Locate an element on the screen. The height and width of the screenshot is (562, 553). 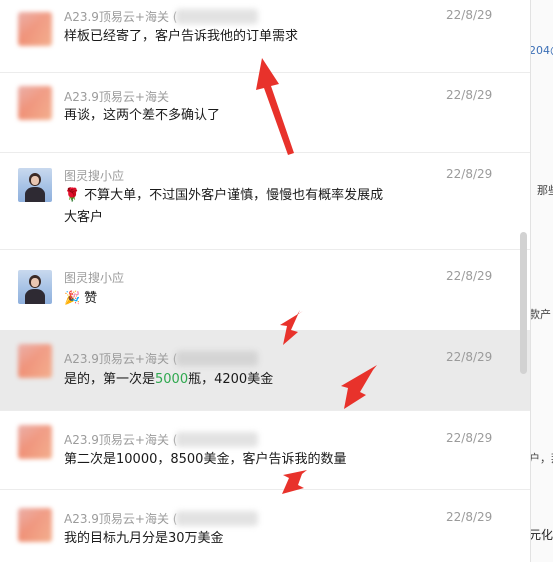
panel-text: 204@) is located at coordinates (541, 50).